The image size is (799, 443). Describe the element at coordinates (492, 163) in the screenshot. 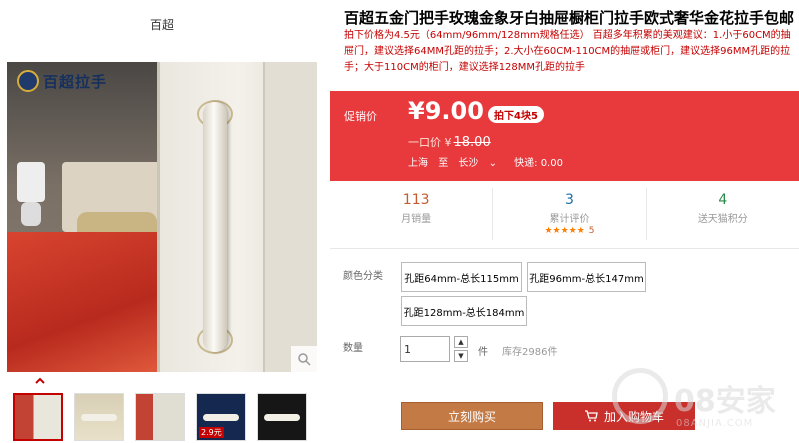

I see `chevron-down-icon: ⌄` at that location.